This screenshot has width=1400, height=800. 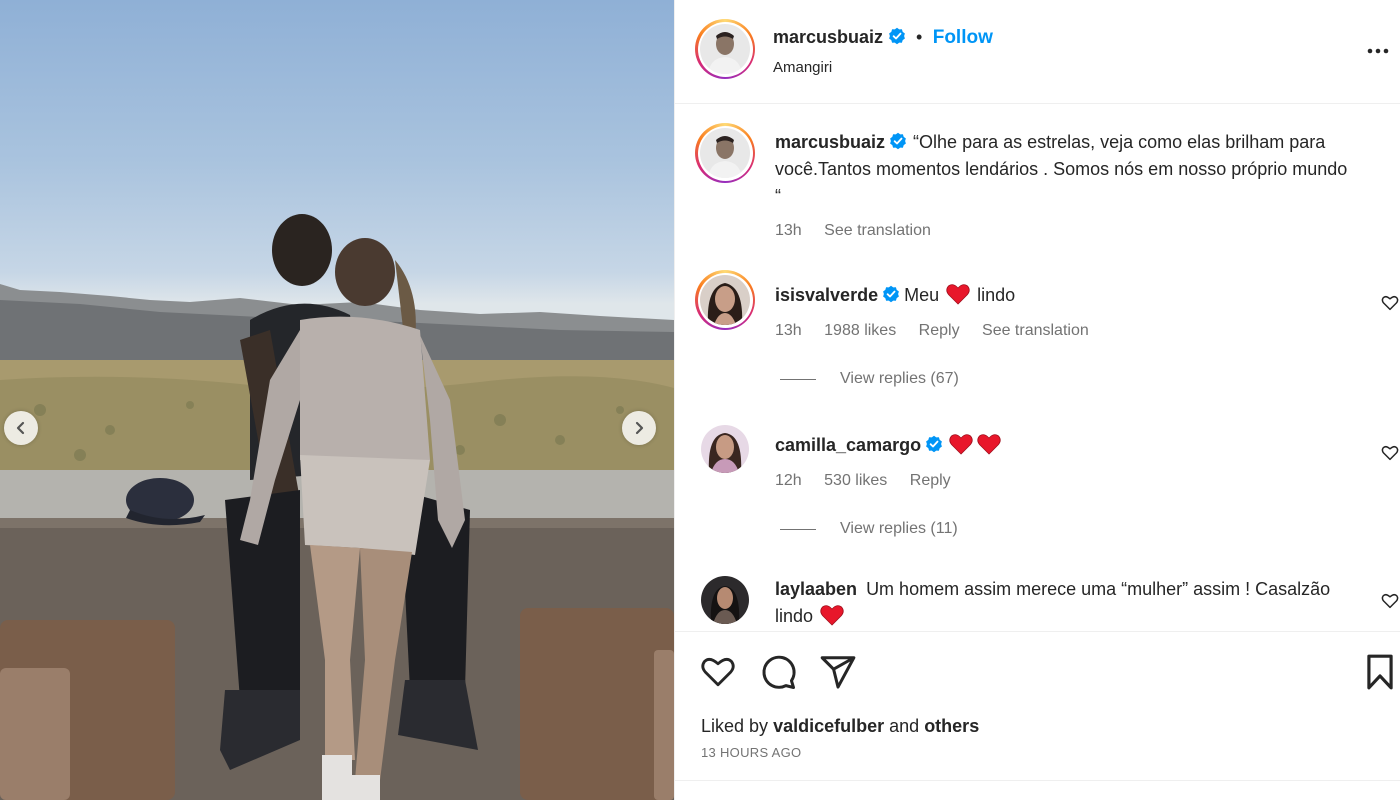 I want to click on view-replies-button: View replies (11), so click(x=869, y=529).